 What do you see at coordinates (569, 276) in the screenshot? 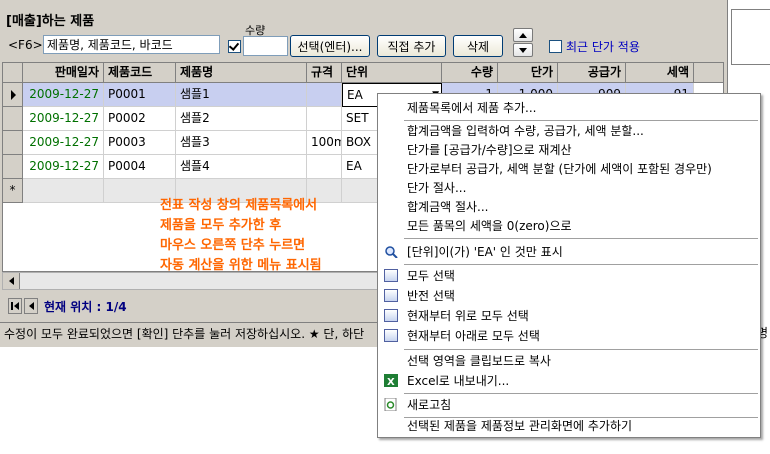
I see `menu-item-select-all: 모두 선택` at bounding box center [569, 276].